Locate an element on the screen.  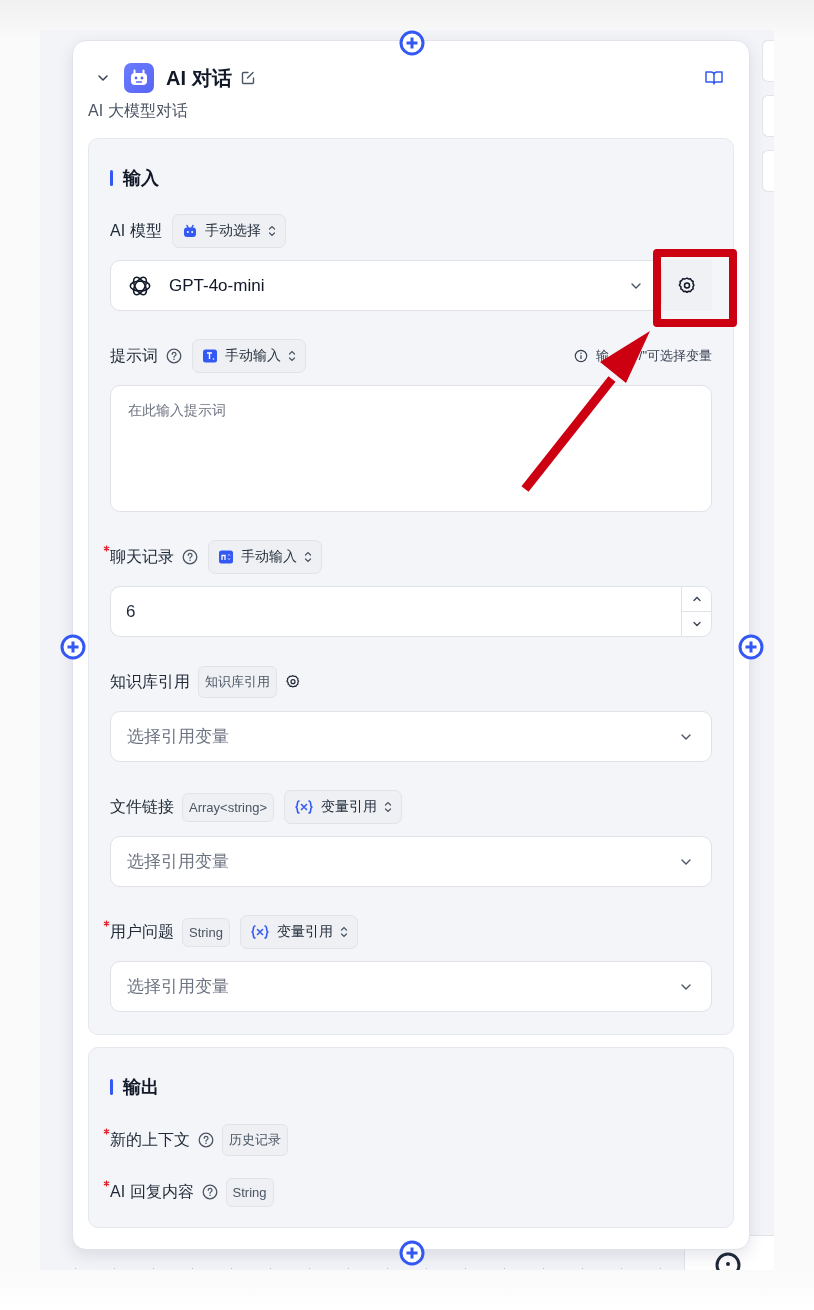
settings-button is located at coordinates (687, 285).